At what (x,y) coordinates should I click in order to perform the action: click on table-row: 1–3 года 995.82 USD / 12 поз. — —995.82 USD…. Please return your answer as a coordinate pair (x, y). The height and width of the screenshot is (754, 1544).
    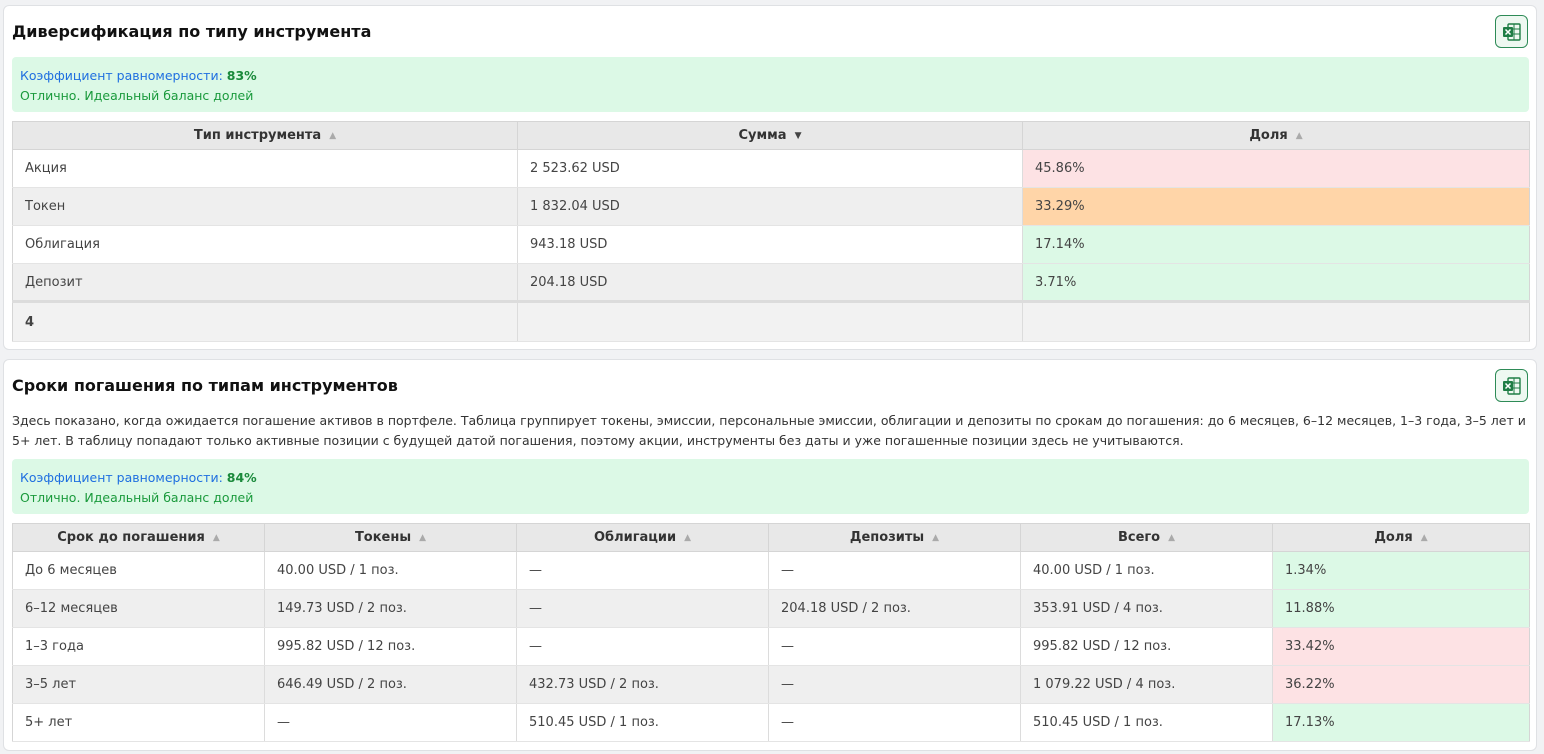
    Looking at the image, I should click on (771, 646).